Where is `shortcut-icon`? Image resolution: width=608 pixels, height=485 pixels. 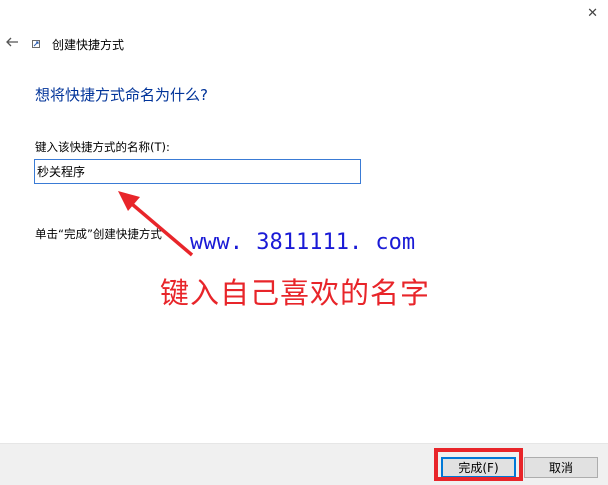
shortcut-icon is located at coordinates (36, 44).